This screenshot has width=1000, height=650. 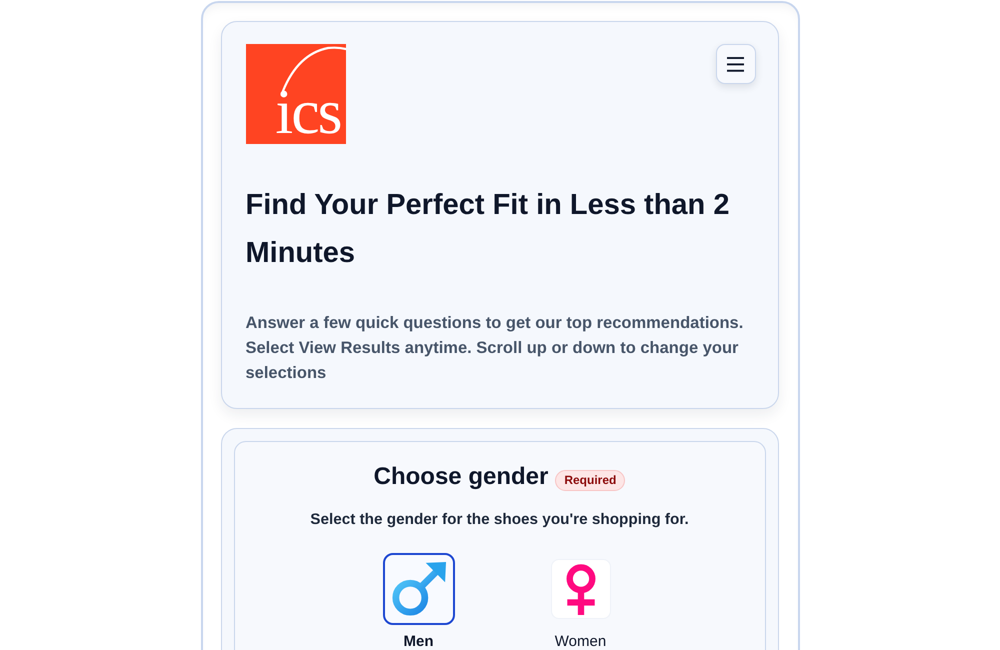 I want to click on gender-option: Women, so click(x=580, y=601).